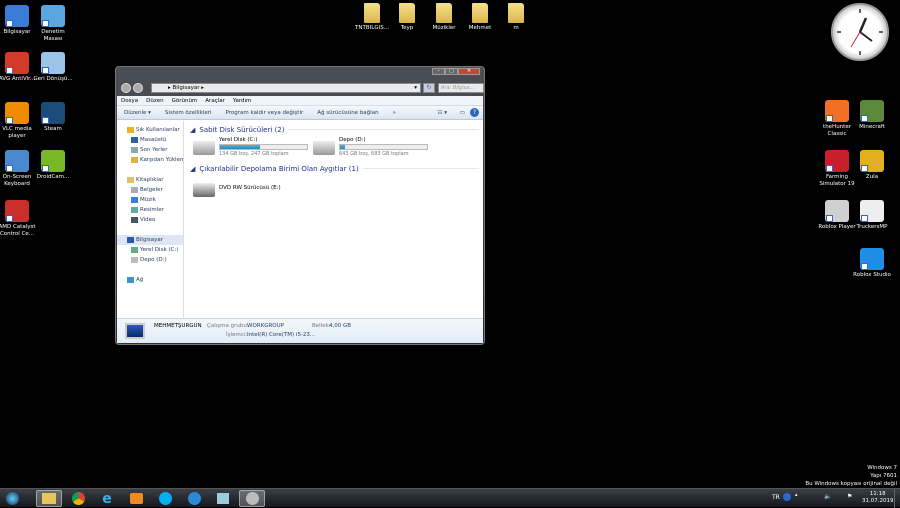 This screenshot has height=508, width=900. Describe the element at coordinates (480, 17) in the screenshot. I see `desktop-folder: Mehmet` at that location.